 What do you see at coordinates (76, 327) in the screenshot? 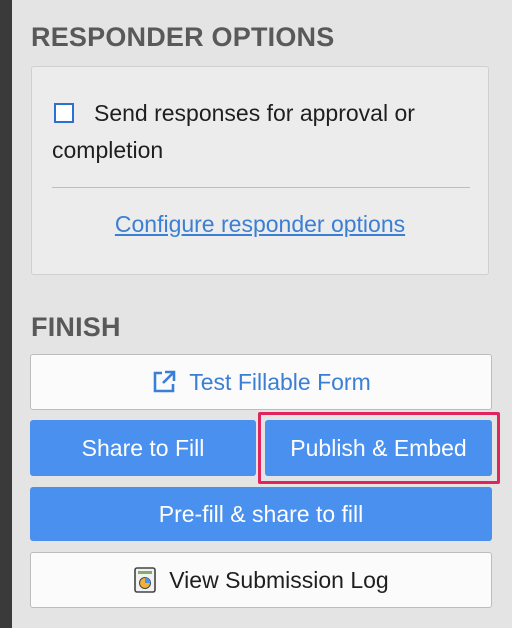
I see `finish-heading: FINISH` at bounding box center [76, 327].